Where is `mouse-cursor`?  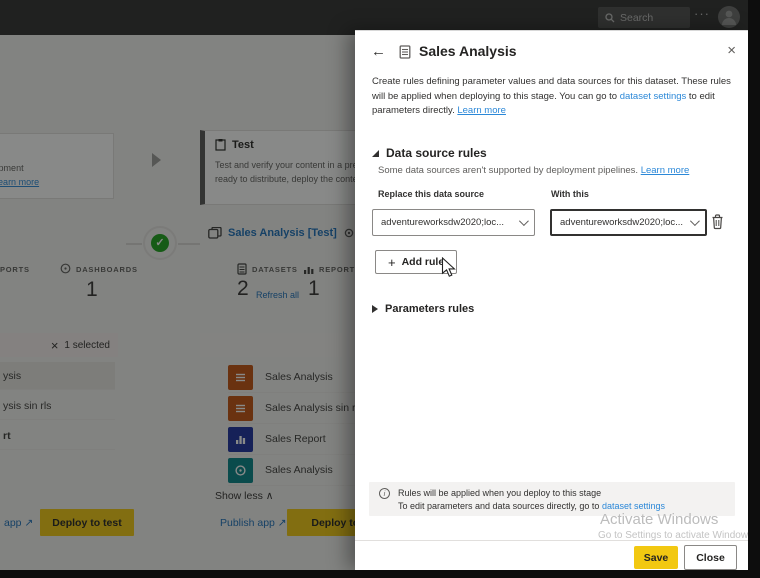
mouse-cursor is located at coordinates (448, 267).